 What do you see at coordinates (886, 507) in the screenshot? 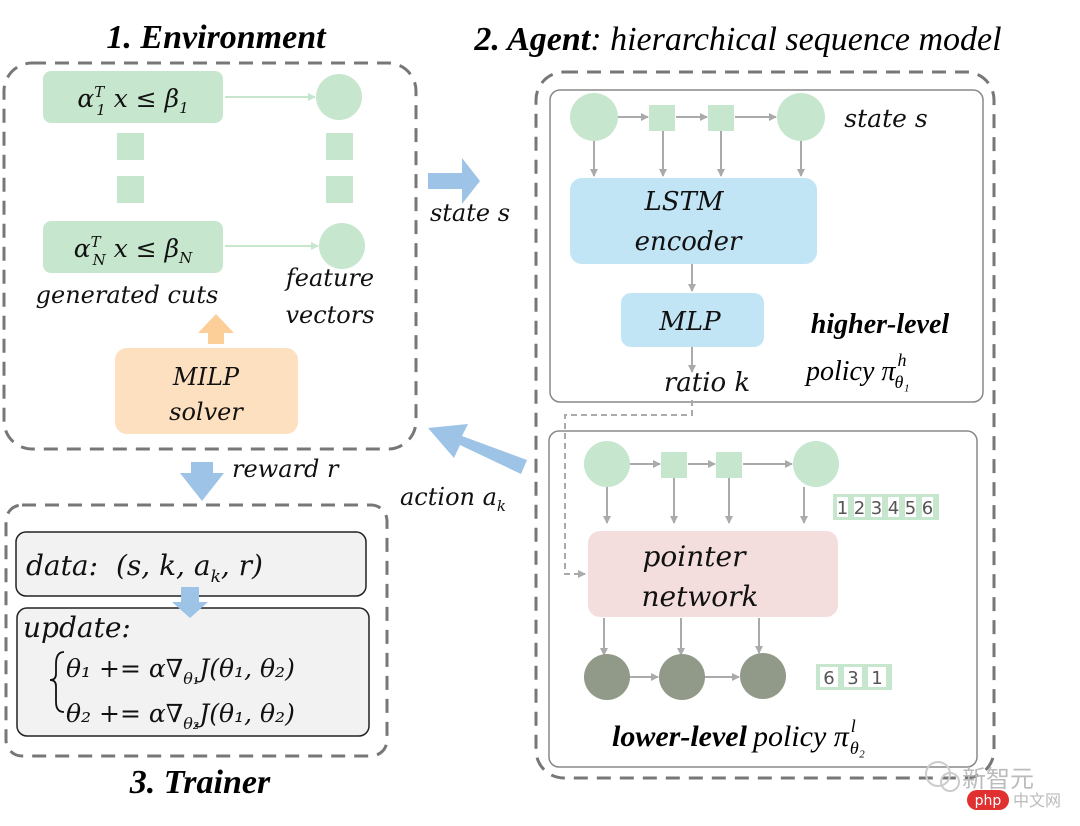
I see `input-index-strip: 123456` at bounding box center [886, 507].